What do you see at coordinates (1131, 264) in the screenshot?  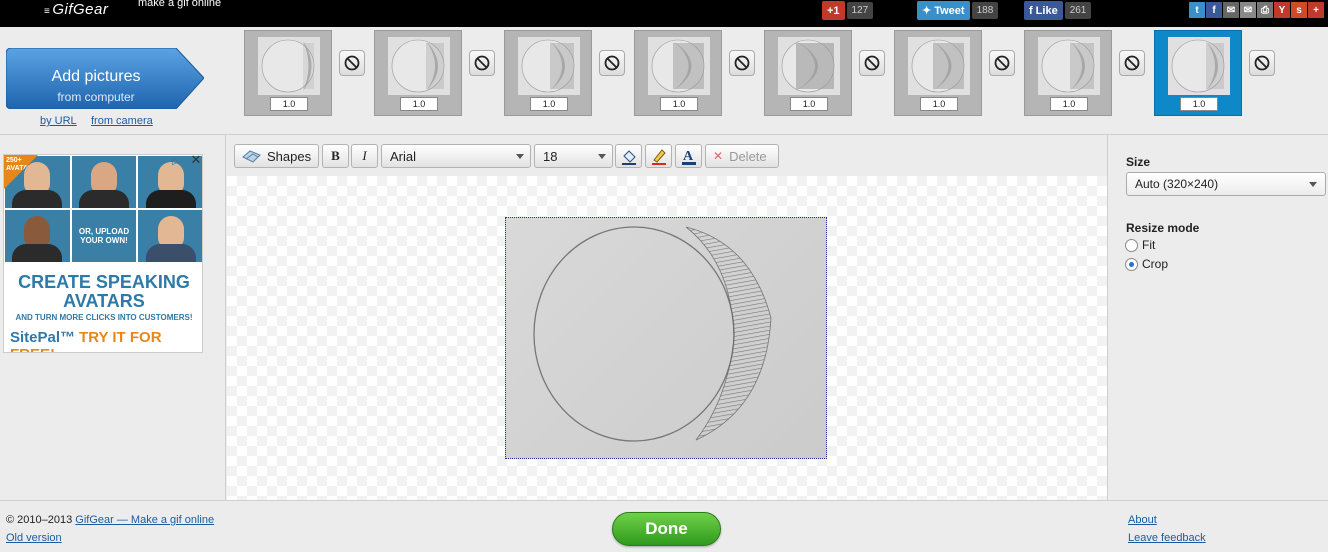 I see `crop-radio` at bounding box center [1131, 264].